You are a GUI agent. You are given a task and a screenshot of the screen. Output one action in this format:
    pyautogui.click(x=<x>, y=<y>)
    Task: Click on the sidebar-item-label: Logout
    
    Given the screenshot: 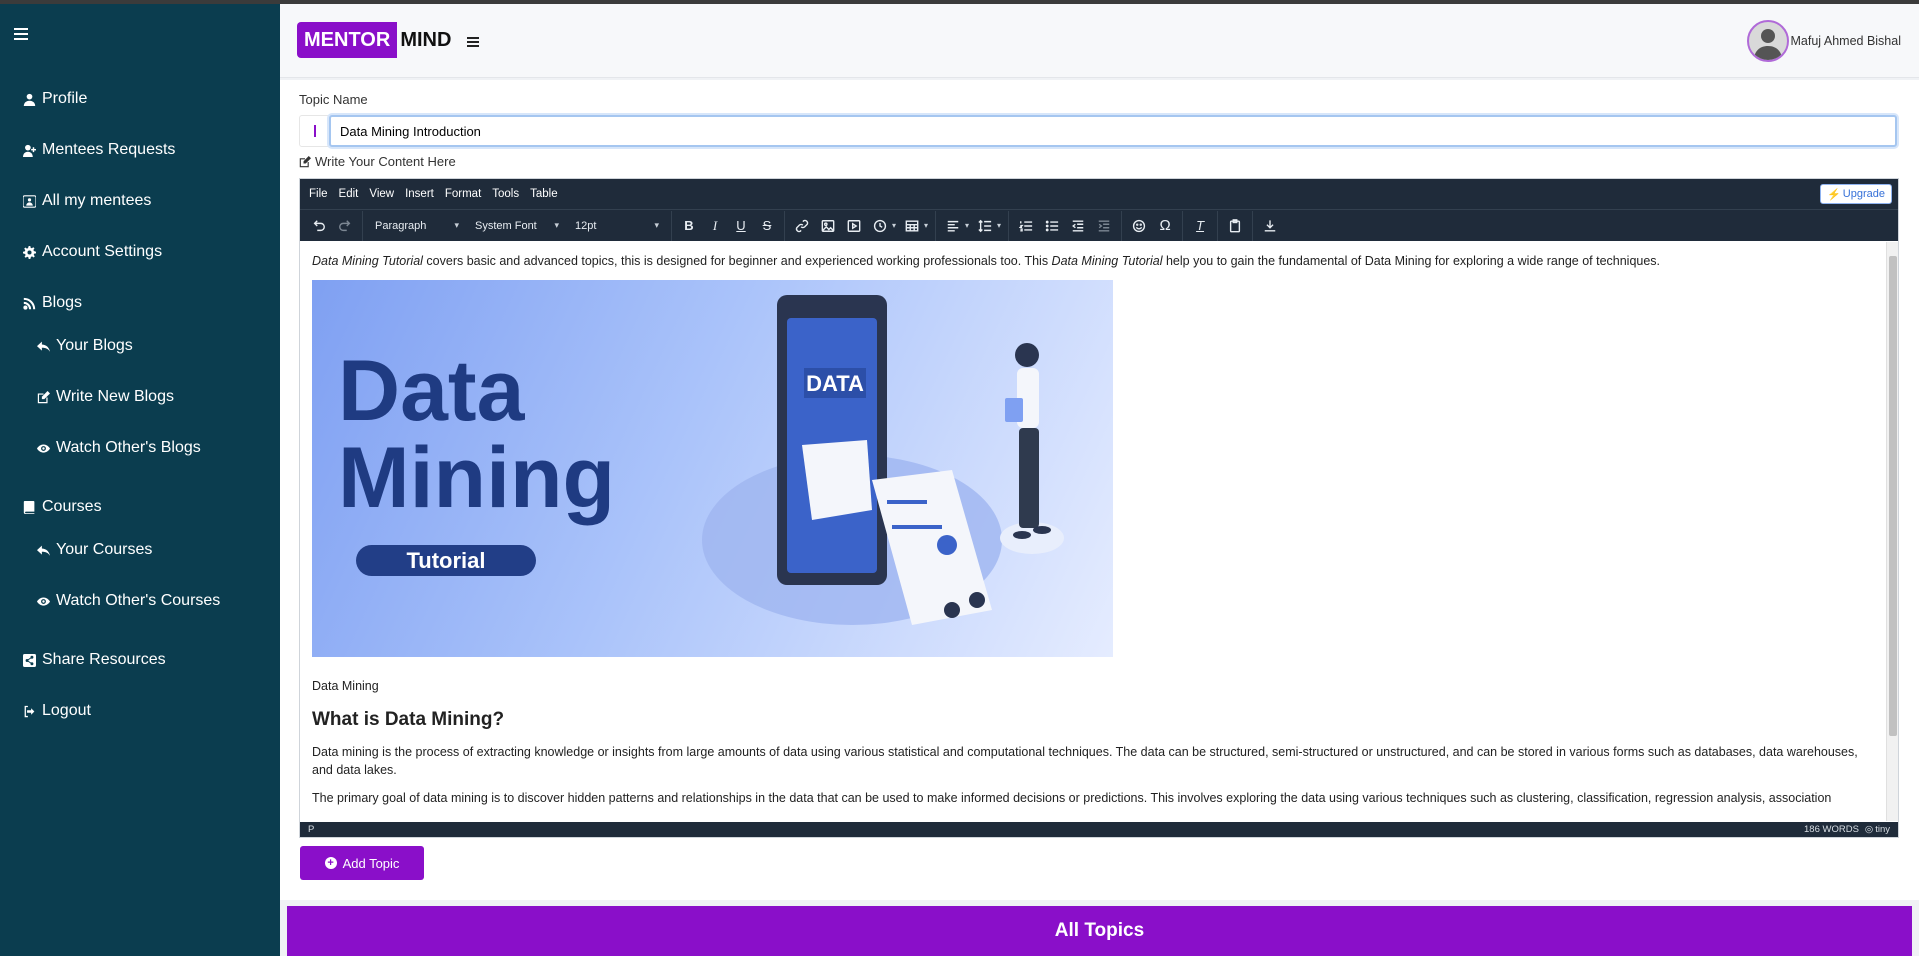 What is the action you would take?
    pyautogui.click(x=66, y=710)
    